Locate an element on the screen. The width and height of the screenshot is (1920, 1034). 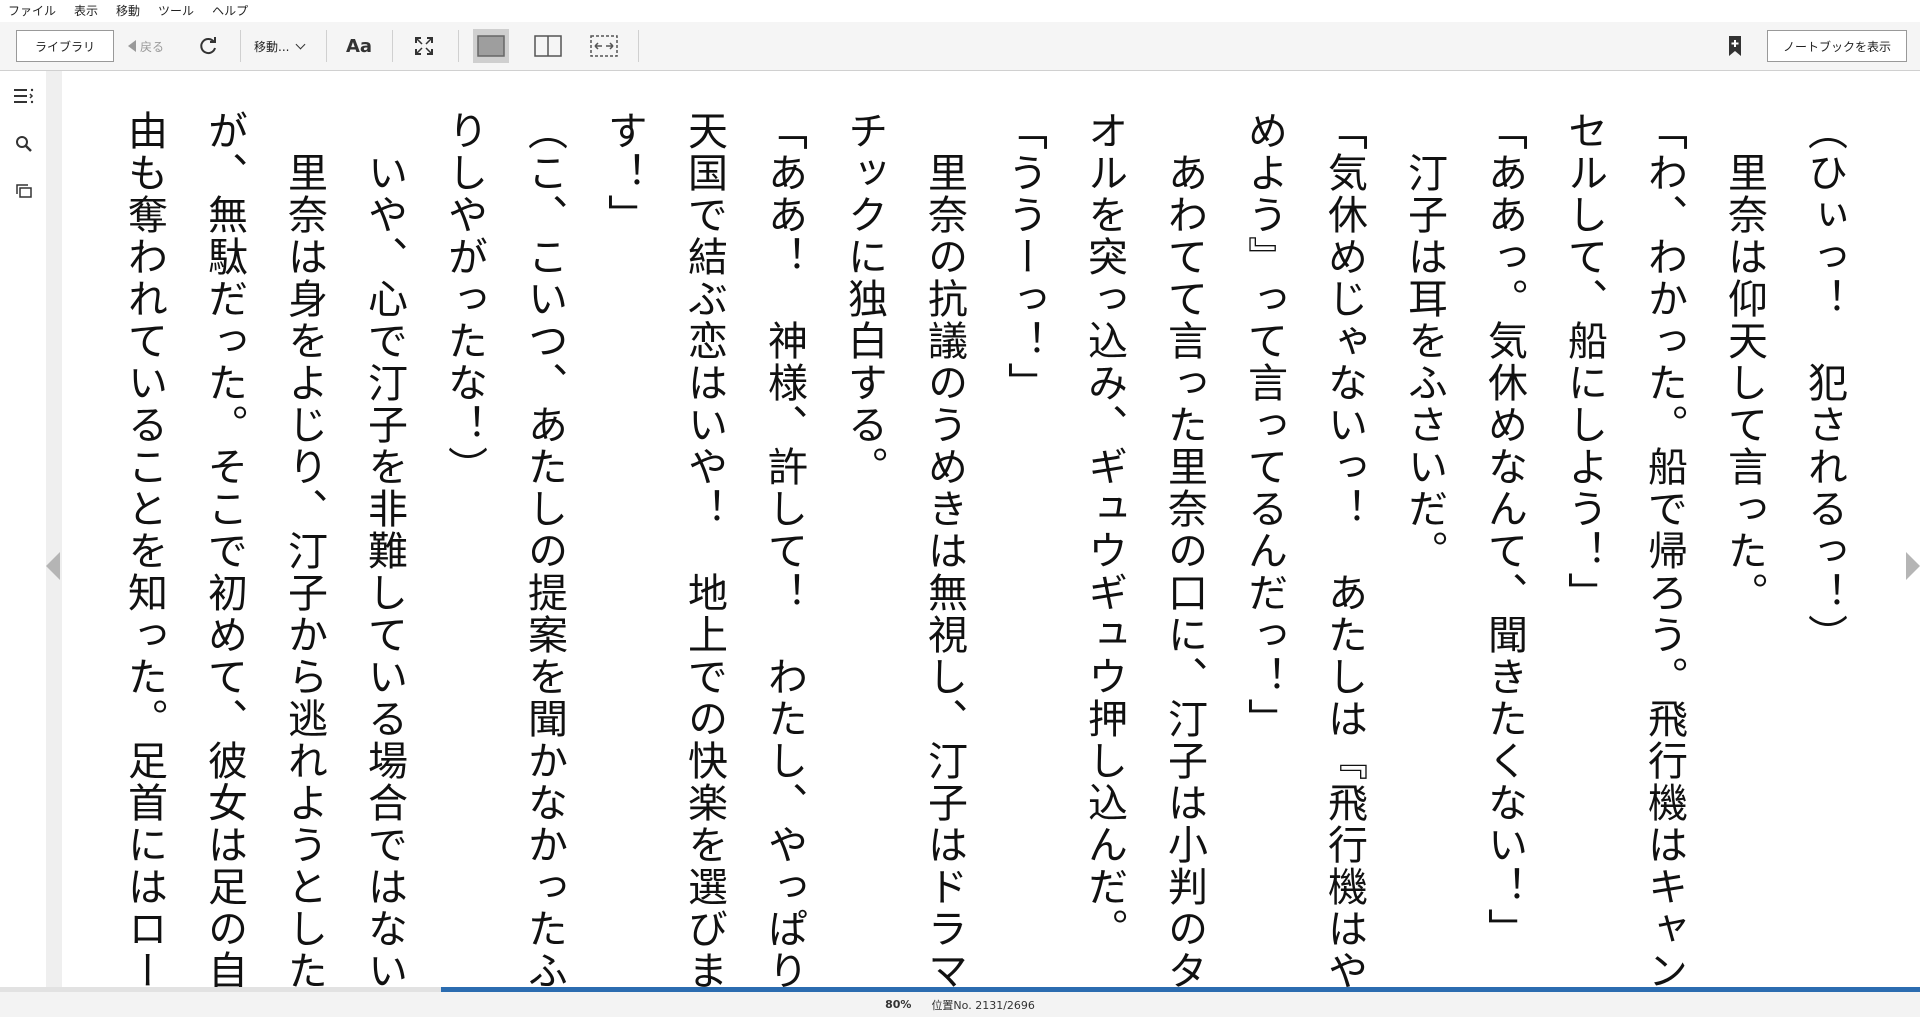
text-column: （ひぃっ！ 犯されるっ！） is located at coordinates (1824, 383).